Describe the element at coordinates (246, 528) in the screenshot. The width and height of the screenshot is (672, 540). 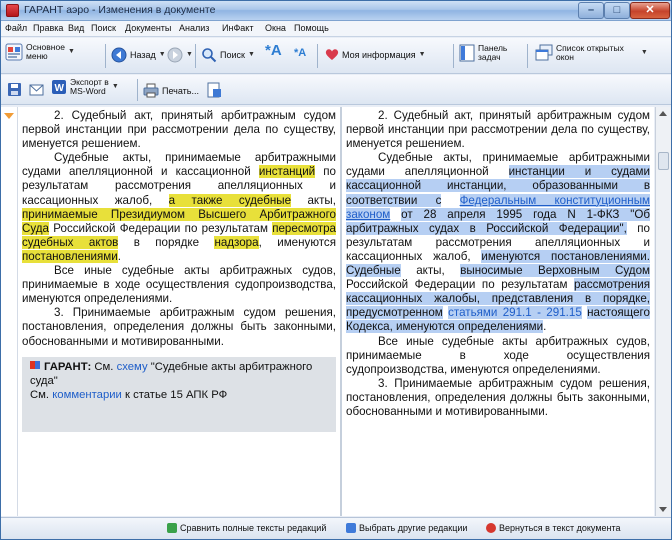
I see `compare-full-texts-button: Сравнить полные тексты редакций` at that location.